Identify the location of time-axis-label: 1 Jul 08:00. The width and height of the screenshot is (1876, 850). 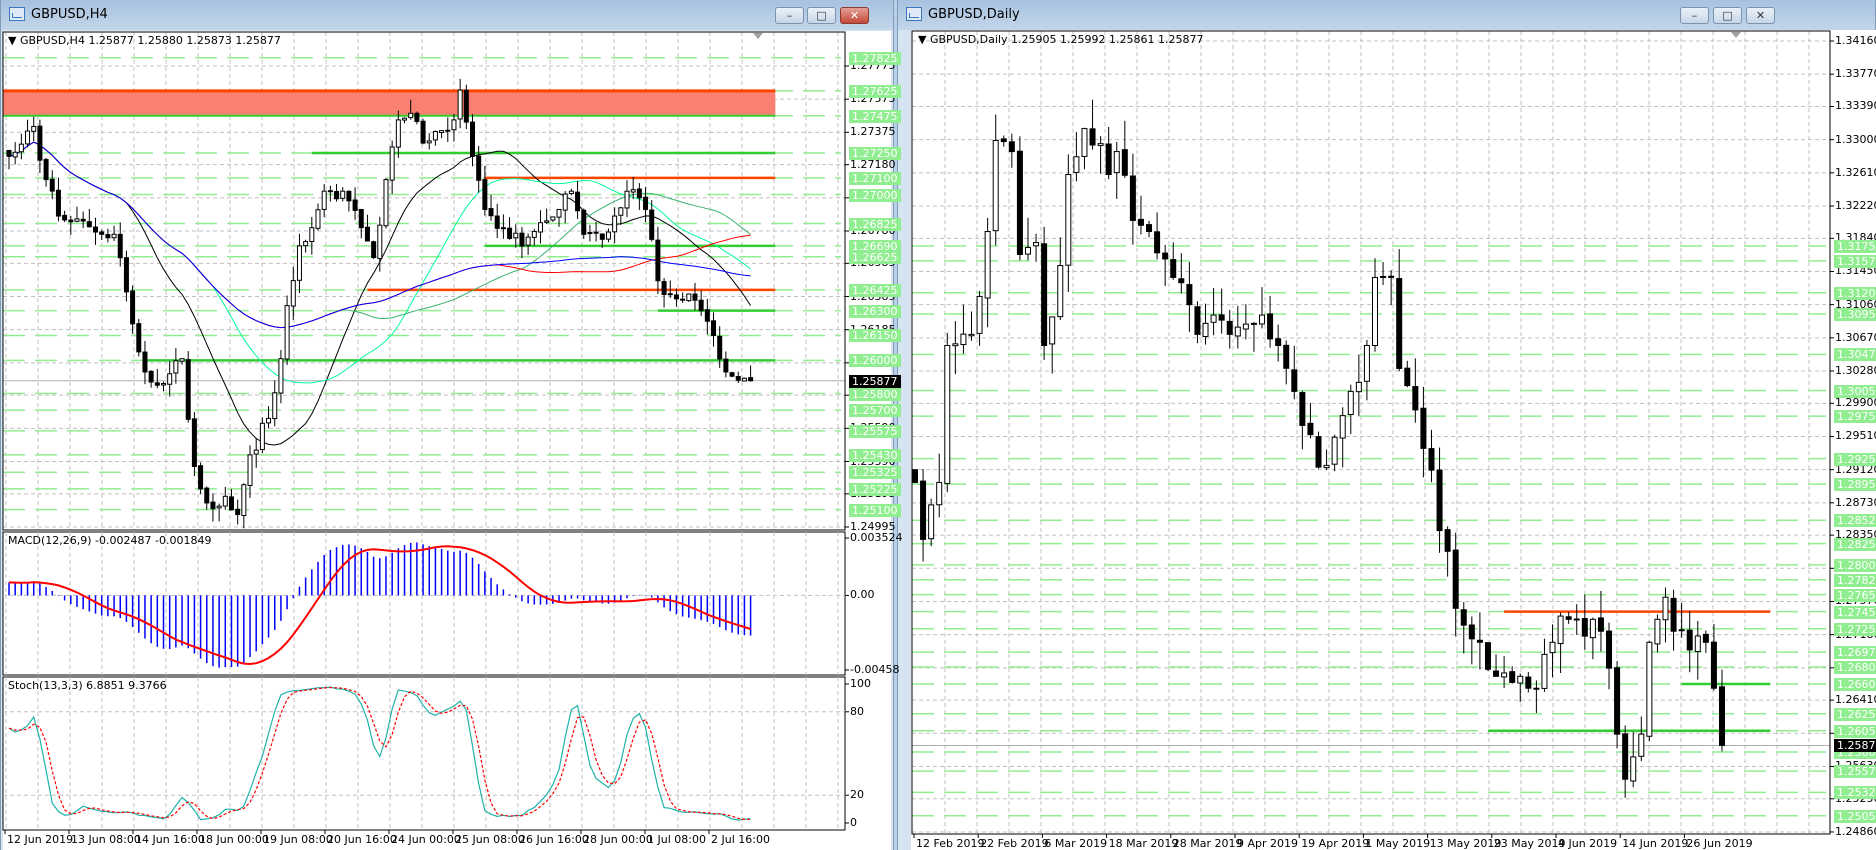
(676, 839).